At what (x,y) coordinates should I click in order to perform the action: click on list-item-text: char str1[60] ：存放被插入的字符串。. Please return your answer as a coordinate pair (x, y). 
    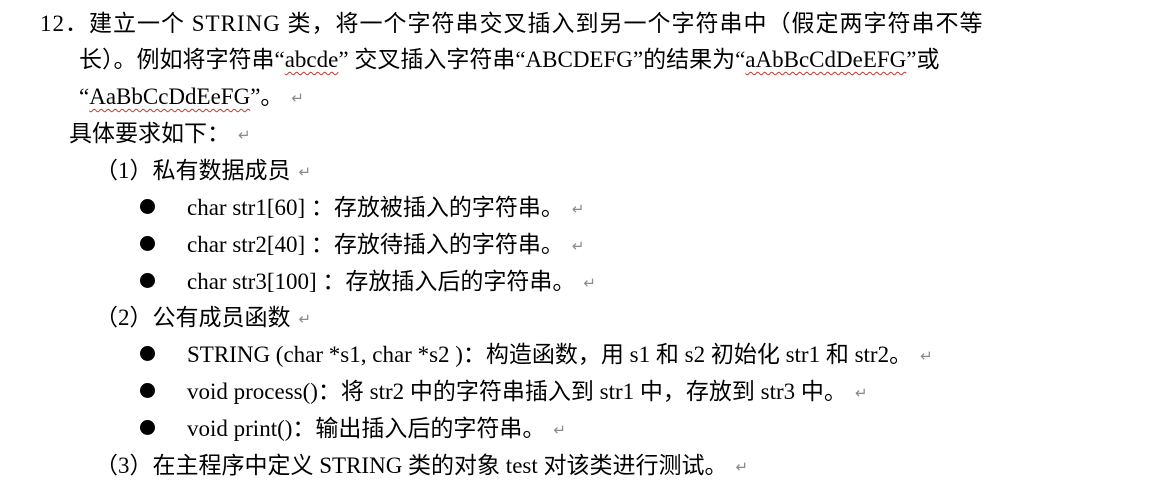
    Looking at the image, I should click on (375, 207).